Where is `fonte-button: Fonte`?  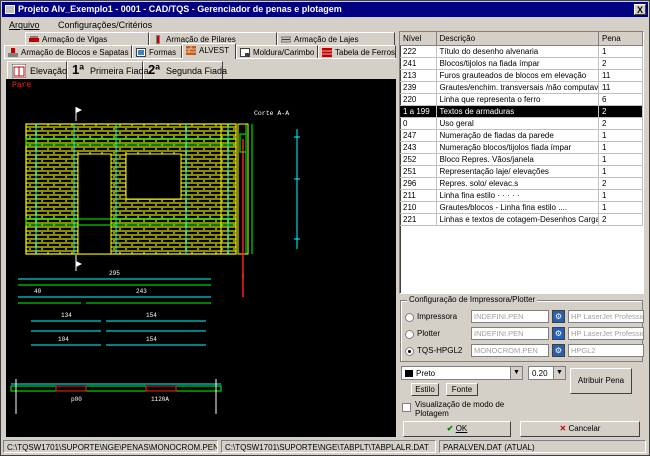
fonte-button: Fonte is located at coordinates (462, 389).